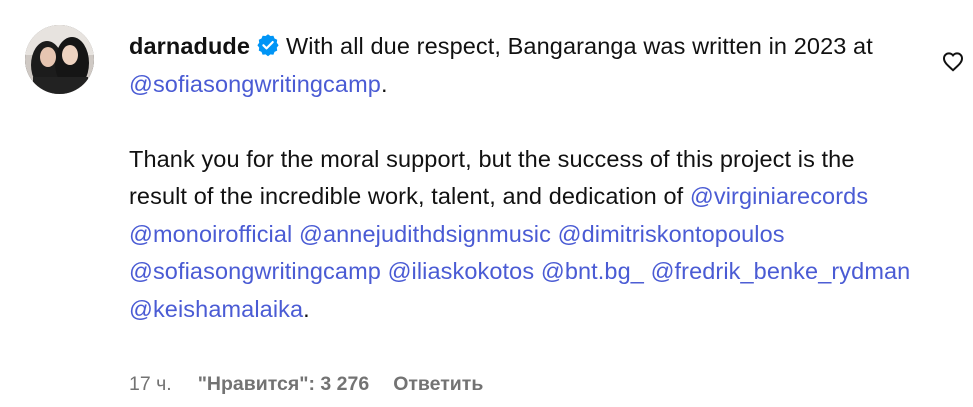  I want to click on likes-count: "Нравится": 3 276, so click(284, 384).